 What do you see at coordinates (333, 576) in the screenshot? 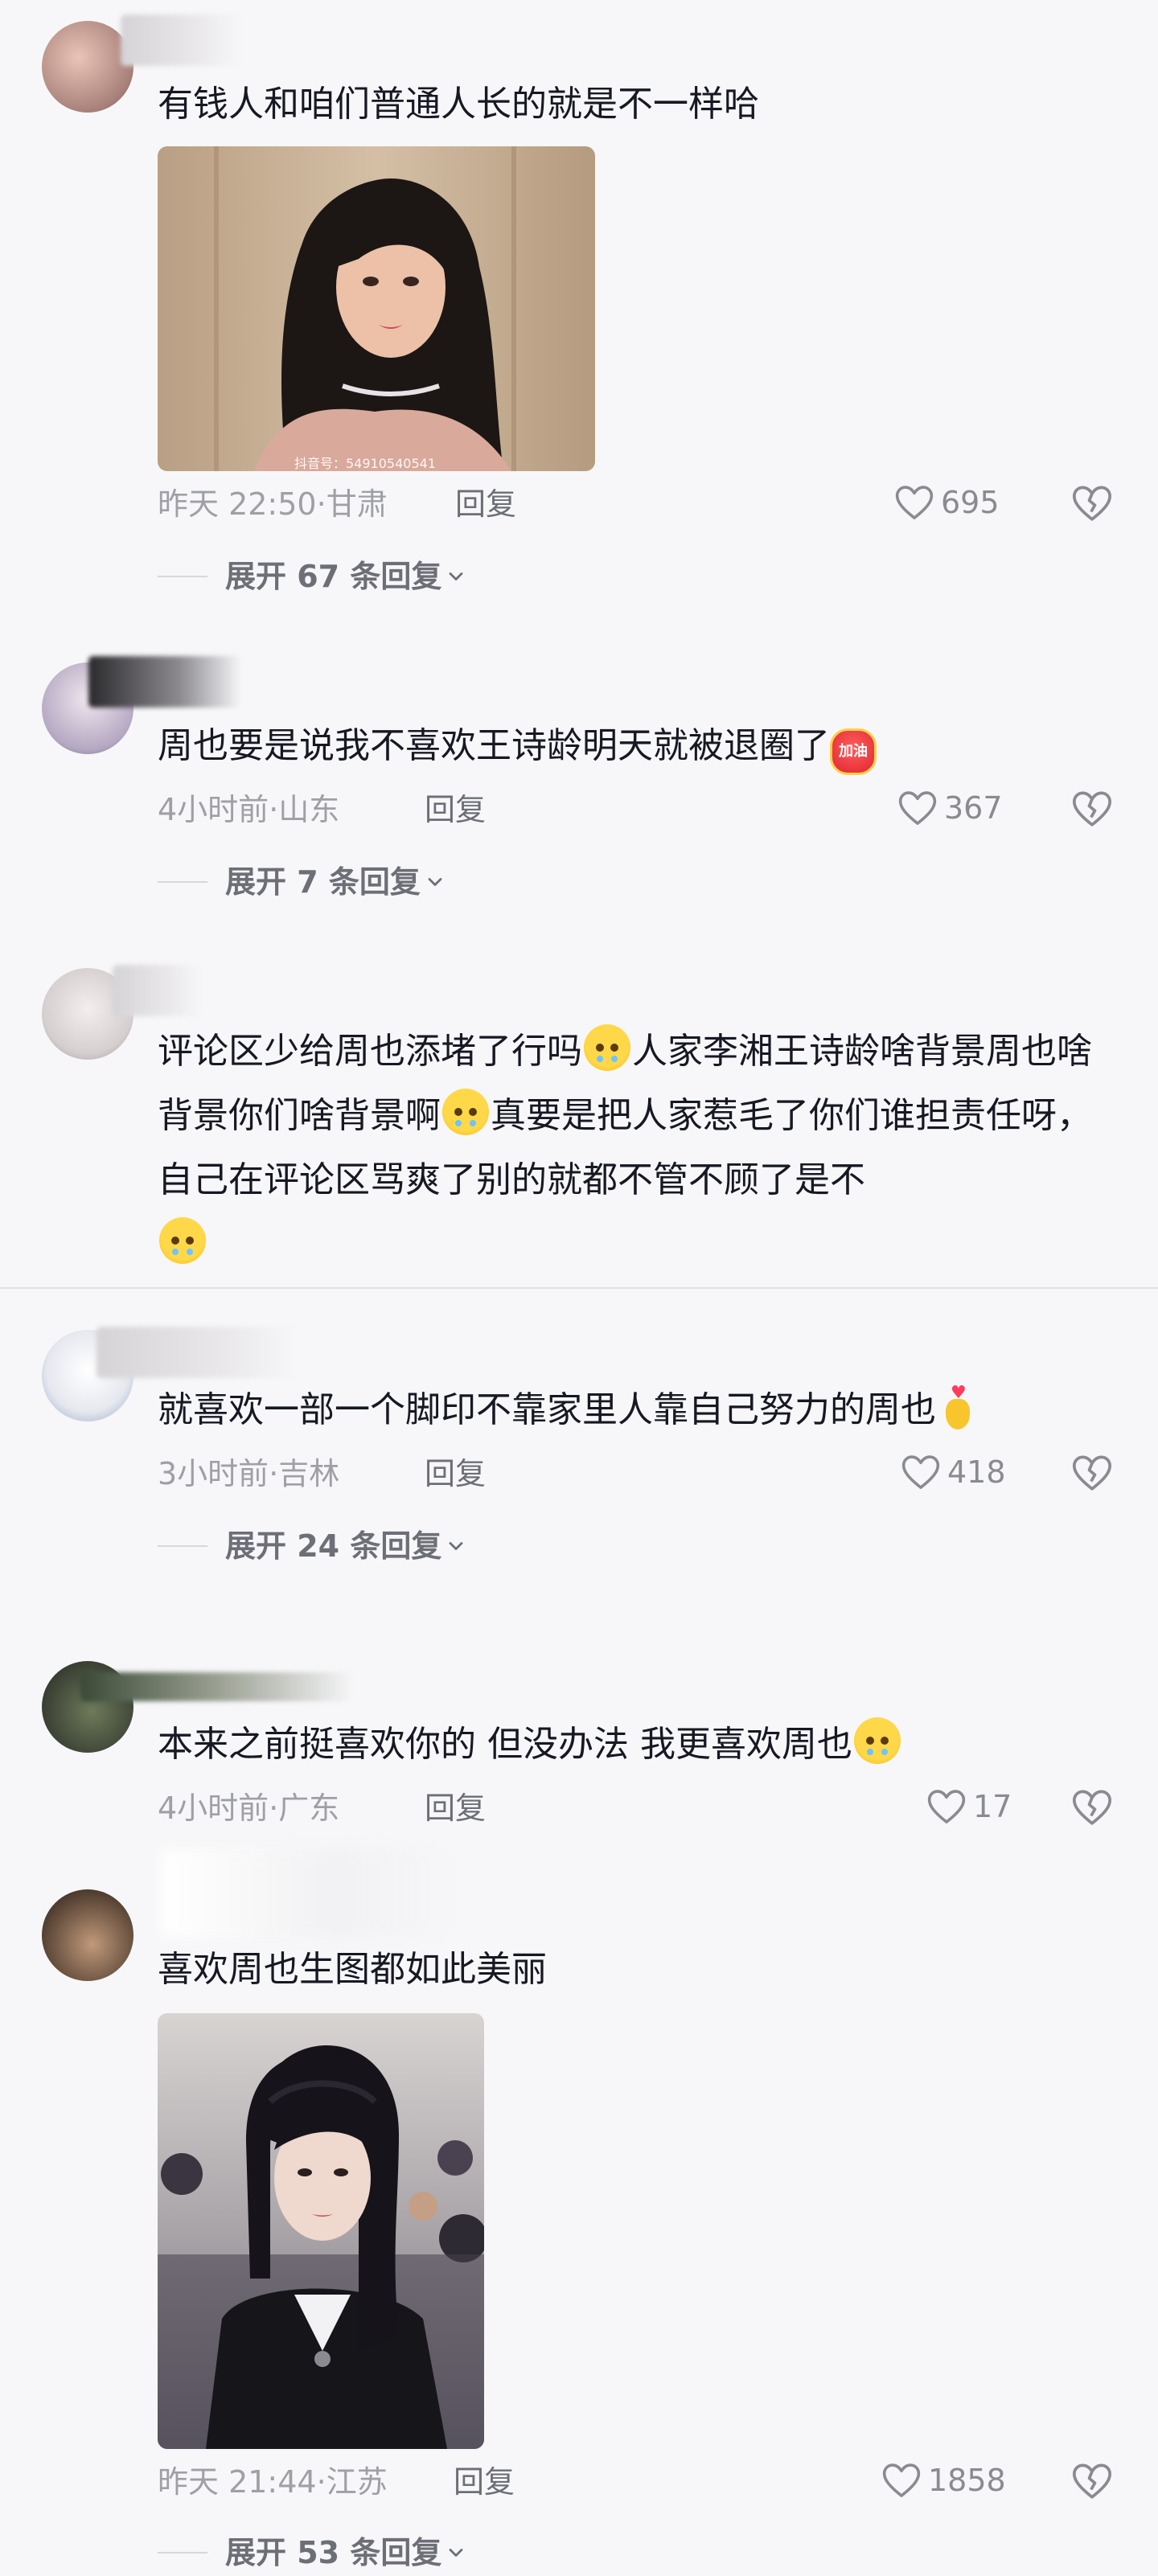
I see `expand-replies-label: 展开 67 条回复` at bounding box center [333, 576].